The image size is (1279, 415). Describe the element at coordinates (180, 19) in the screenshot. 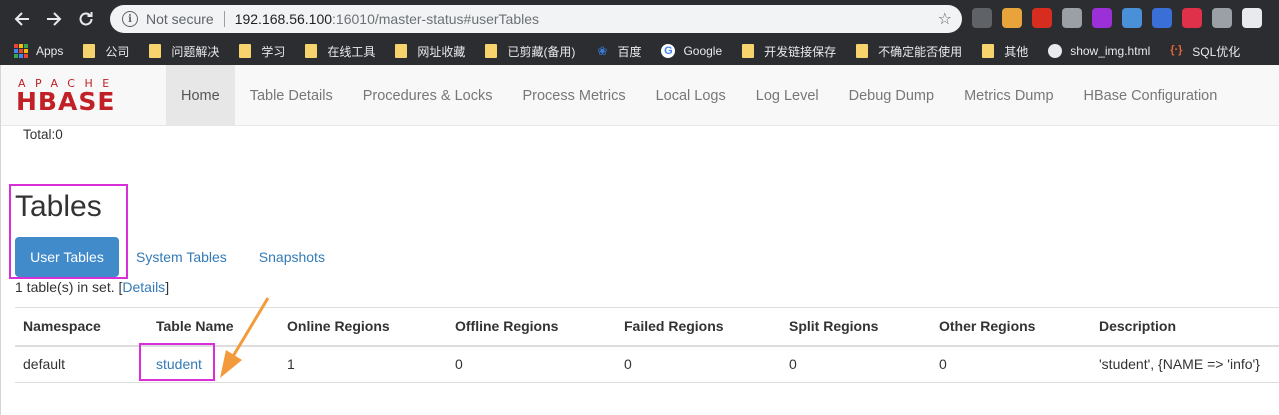

I see `security-label: Not secure` at that location.